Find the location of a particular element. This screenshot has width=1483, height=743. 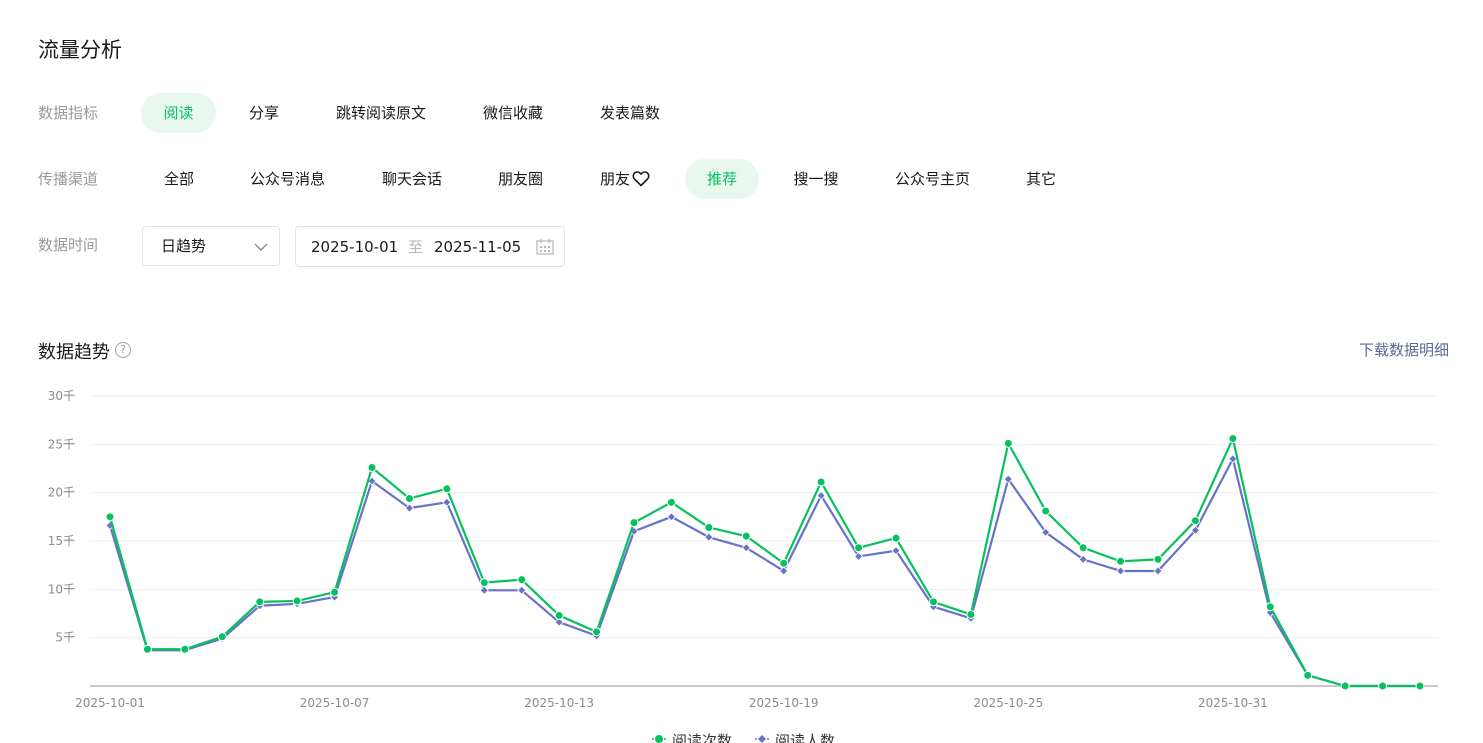

page-title: 流量分析 is located at coordinates (80, 50).